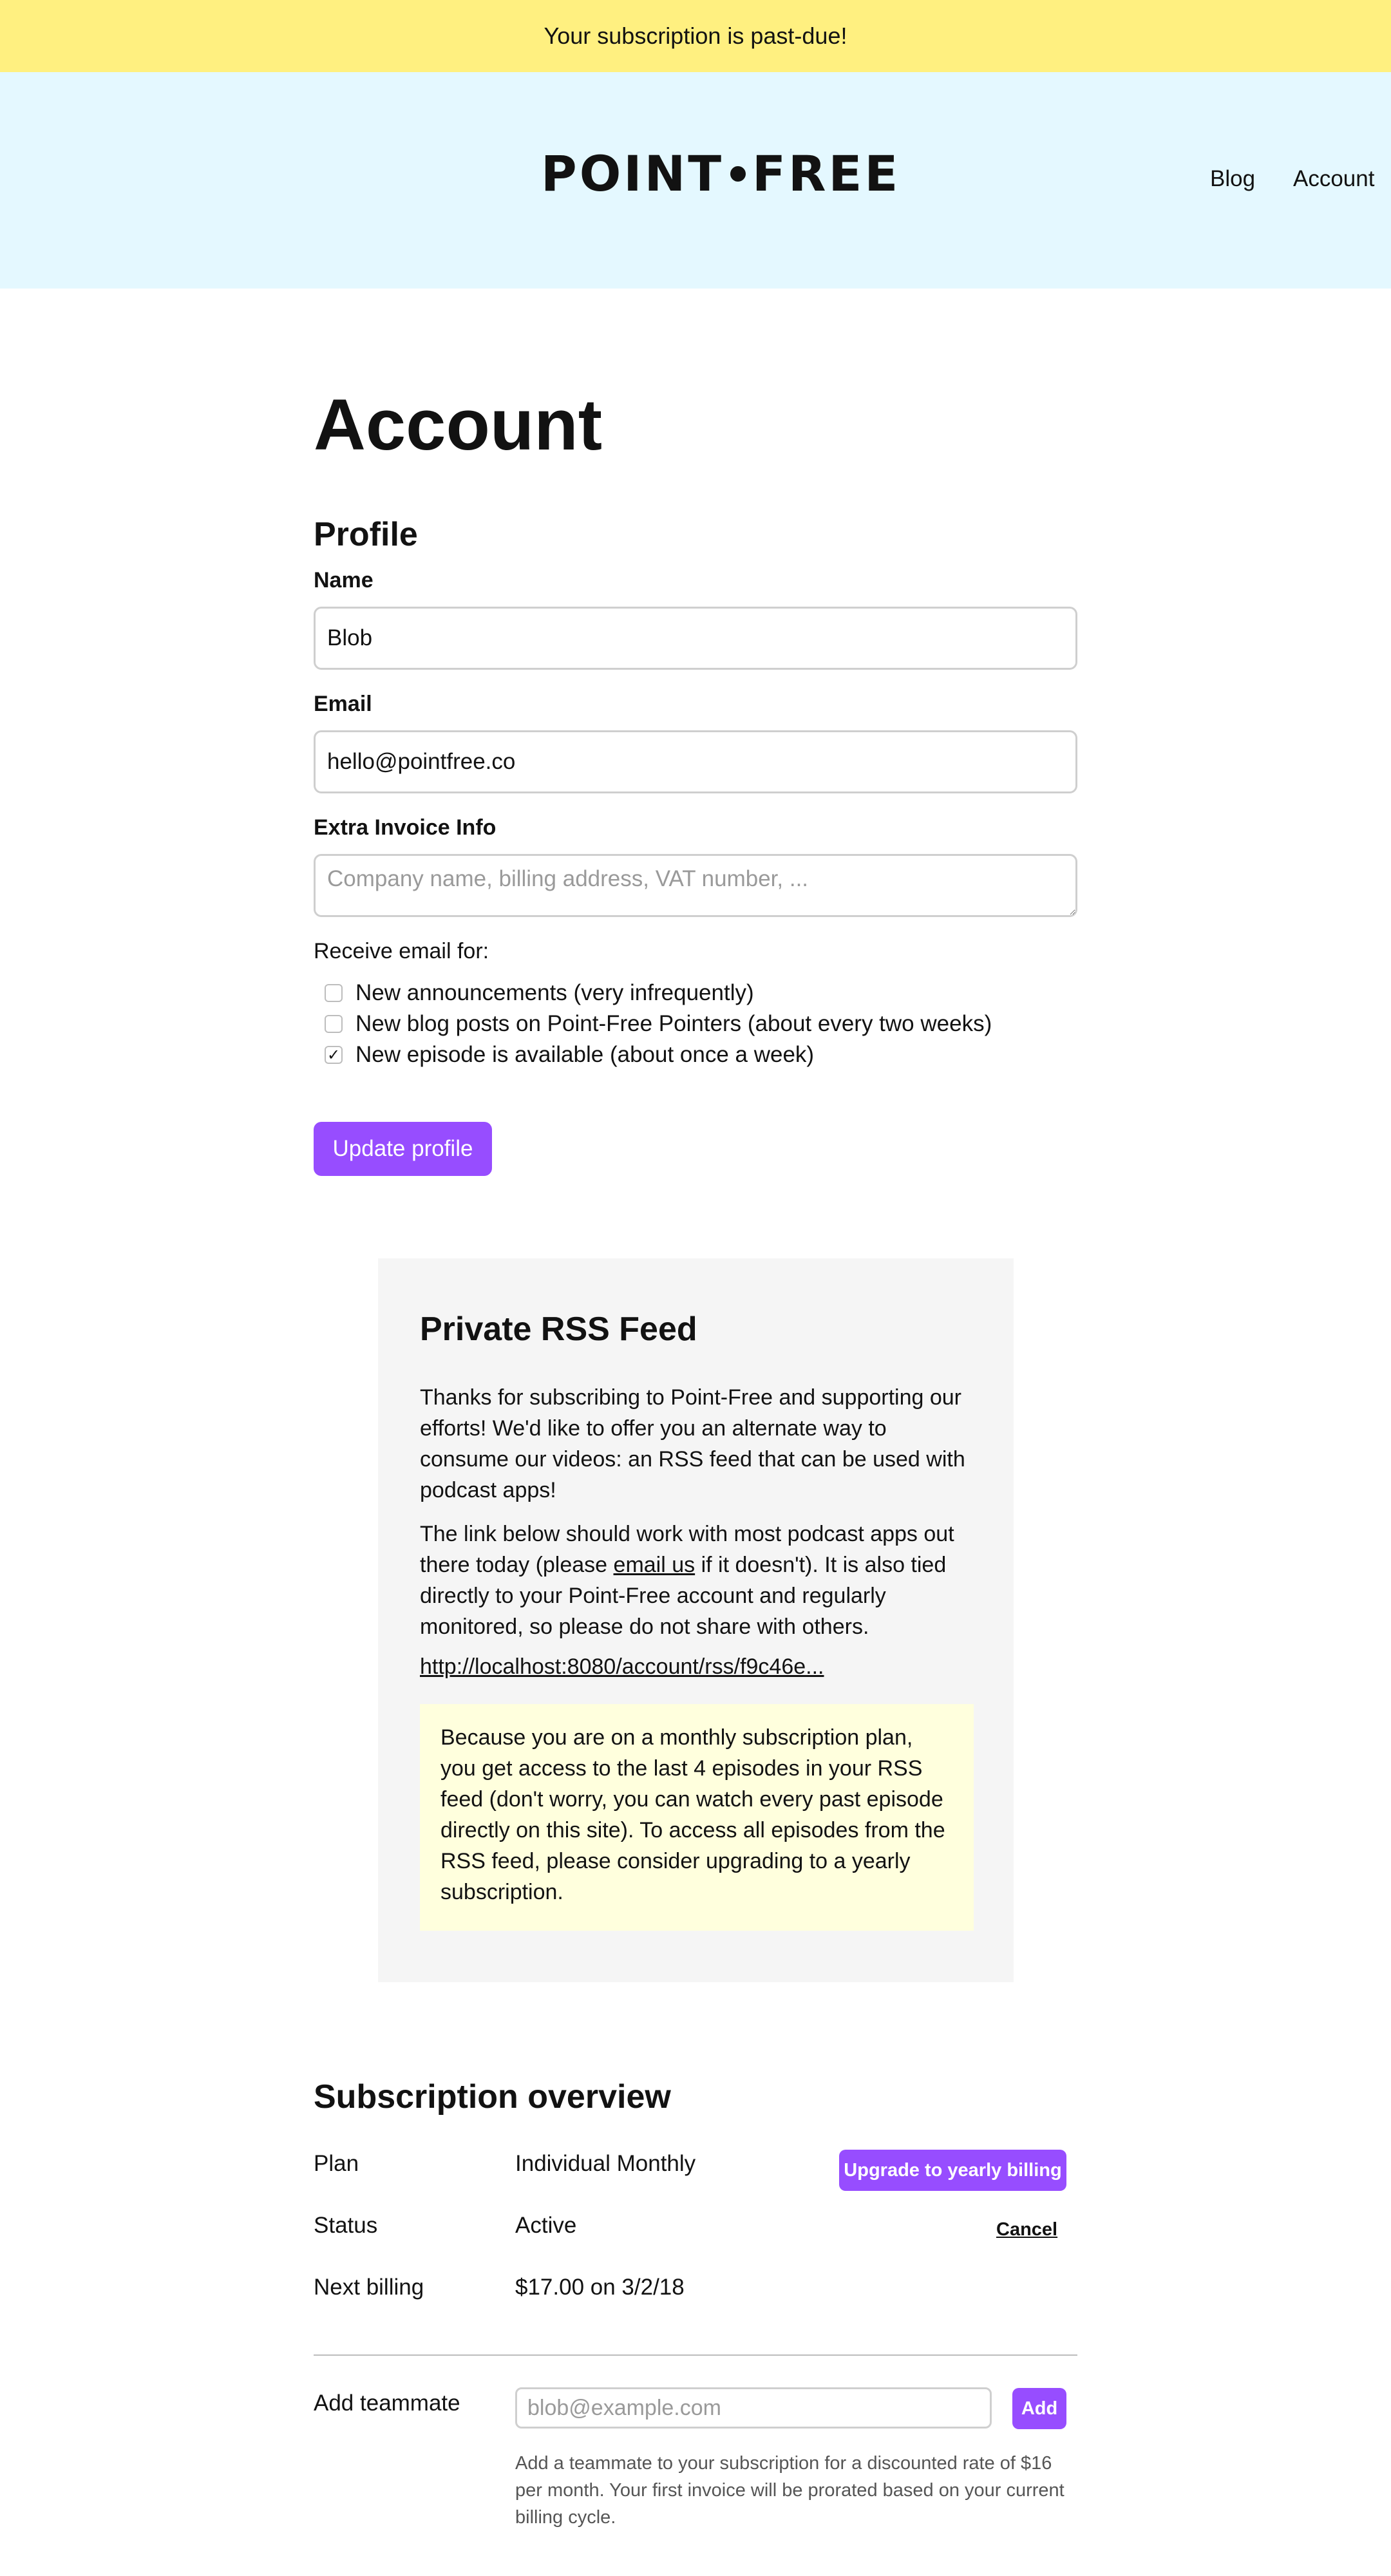 Image resolution: width=1391 pixels, height=2576 pixels. I want to click on plan-value: Individual Monthly, so click(605, 2163).